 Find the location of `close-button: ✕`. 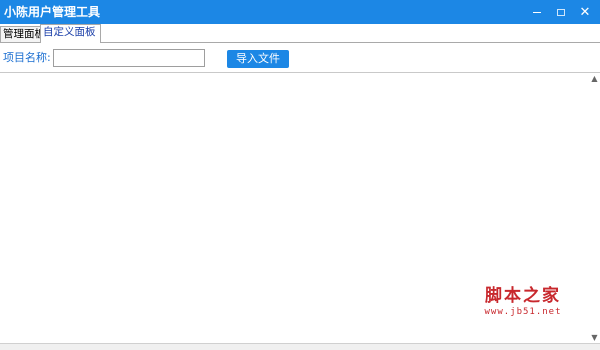

close-button: ✕ is located at coordinates (585, 12).